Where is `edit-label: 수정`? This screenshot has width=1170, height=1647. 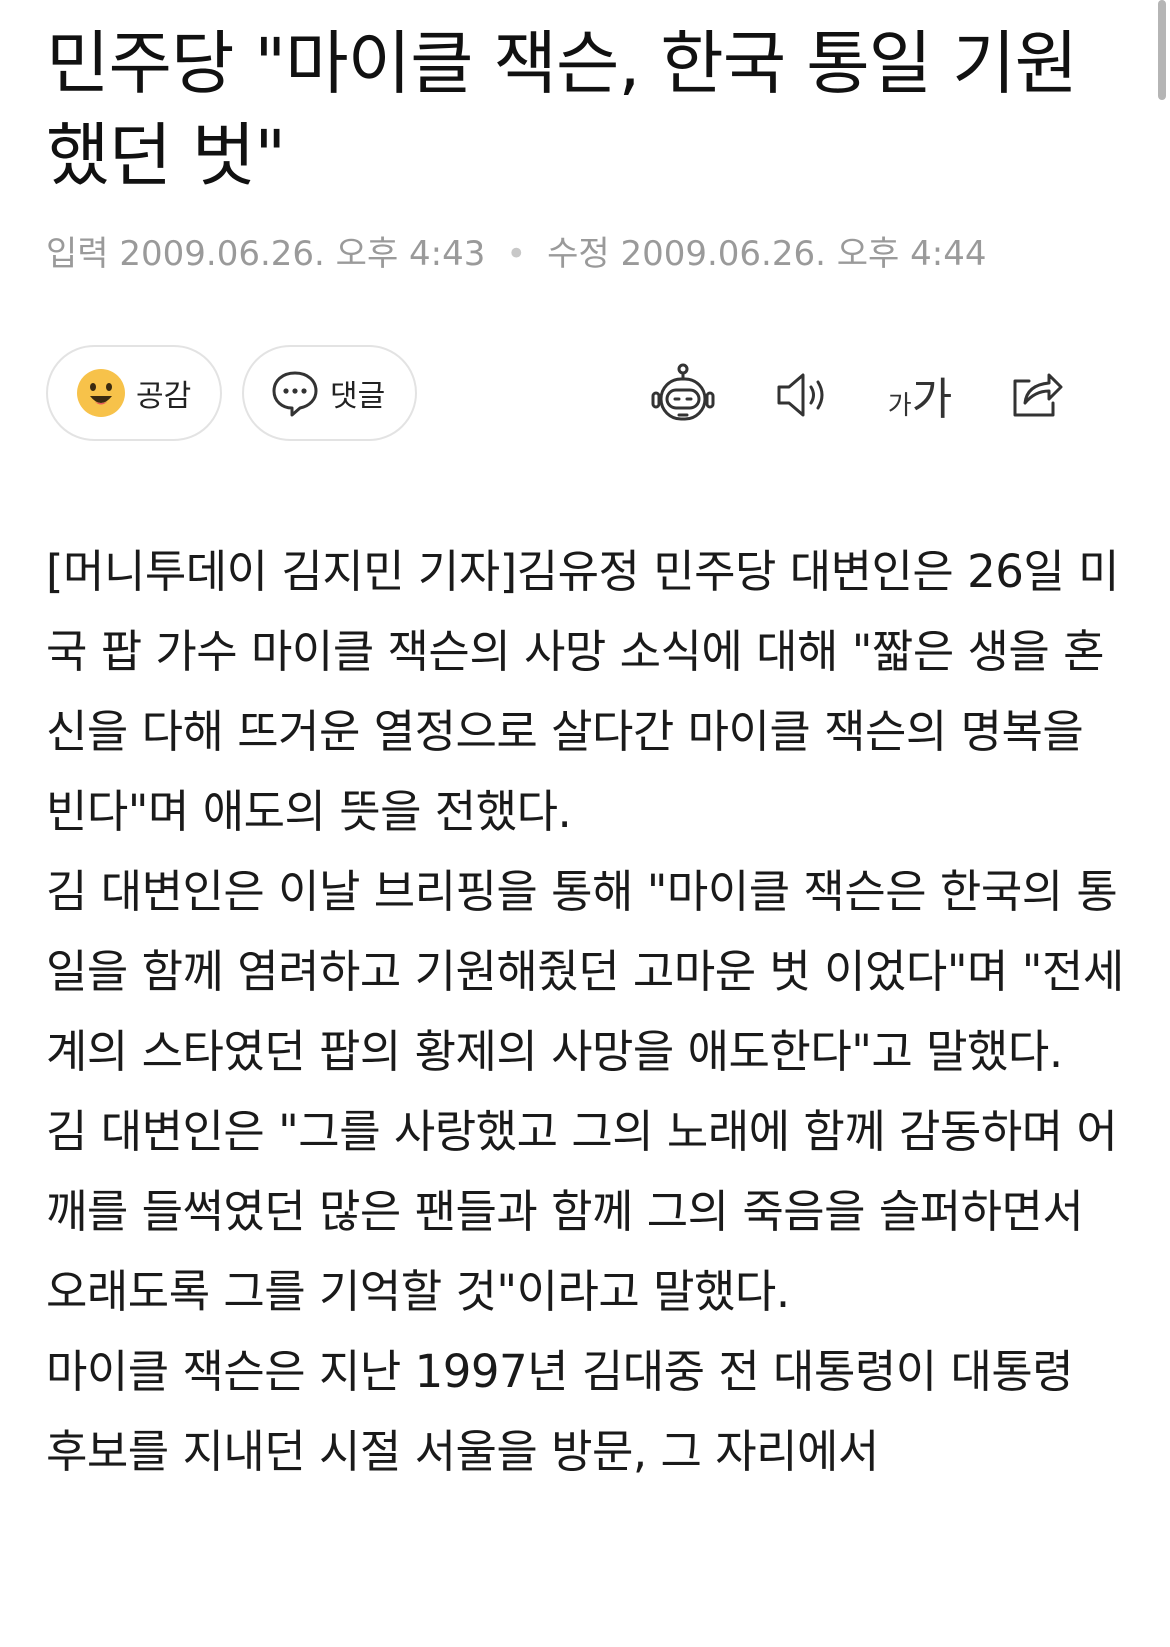 edit-label: 수정 is located at coordinates (578, 254).